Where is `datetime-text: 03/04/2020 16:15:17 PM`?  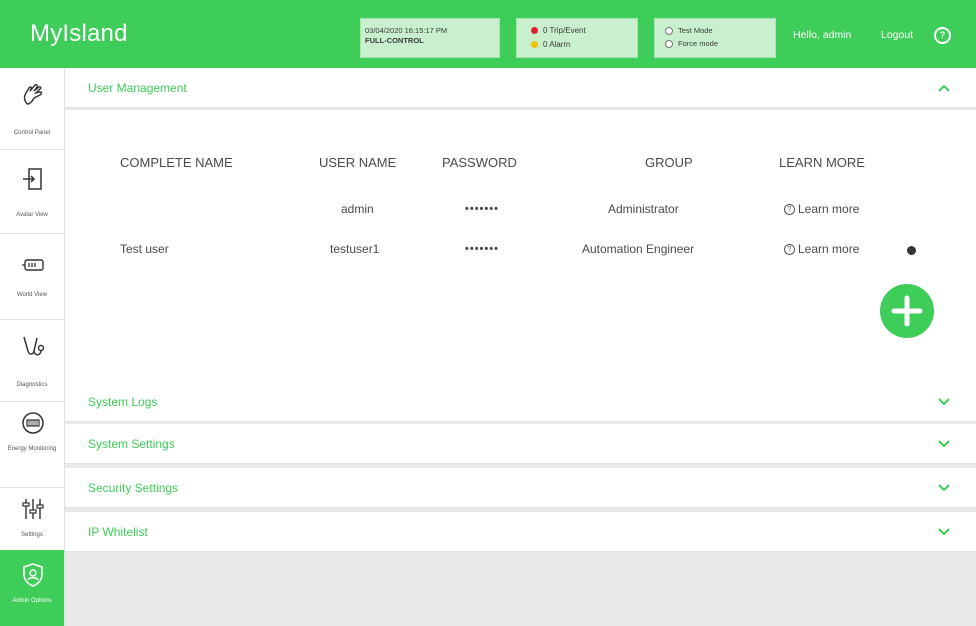 datetime-text: 03/04/2020 16:15:17 PM is located at coordinates (406, 30).